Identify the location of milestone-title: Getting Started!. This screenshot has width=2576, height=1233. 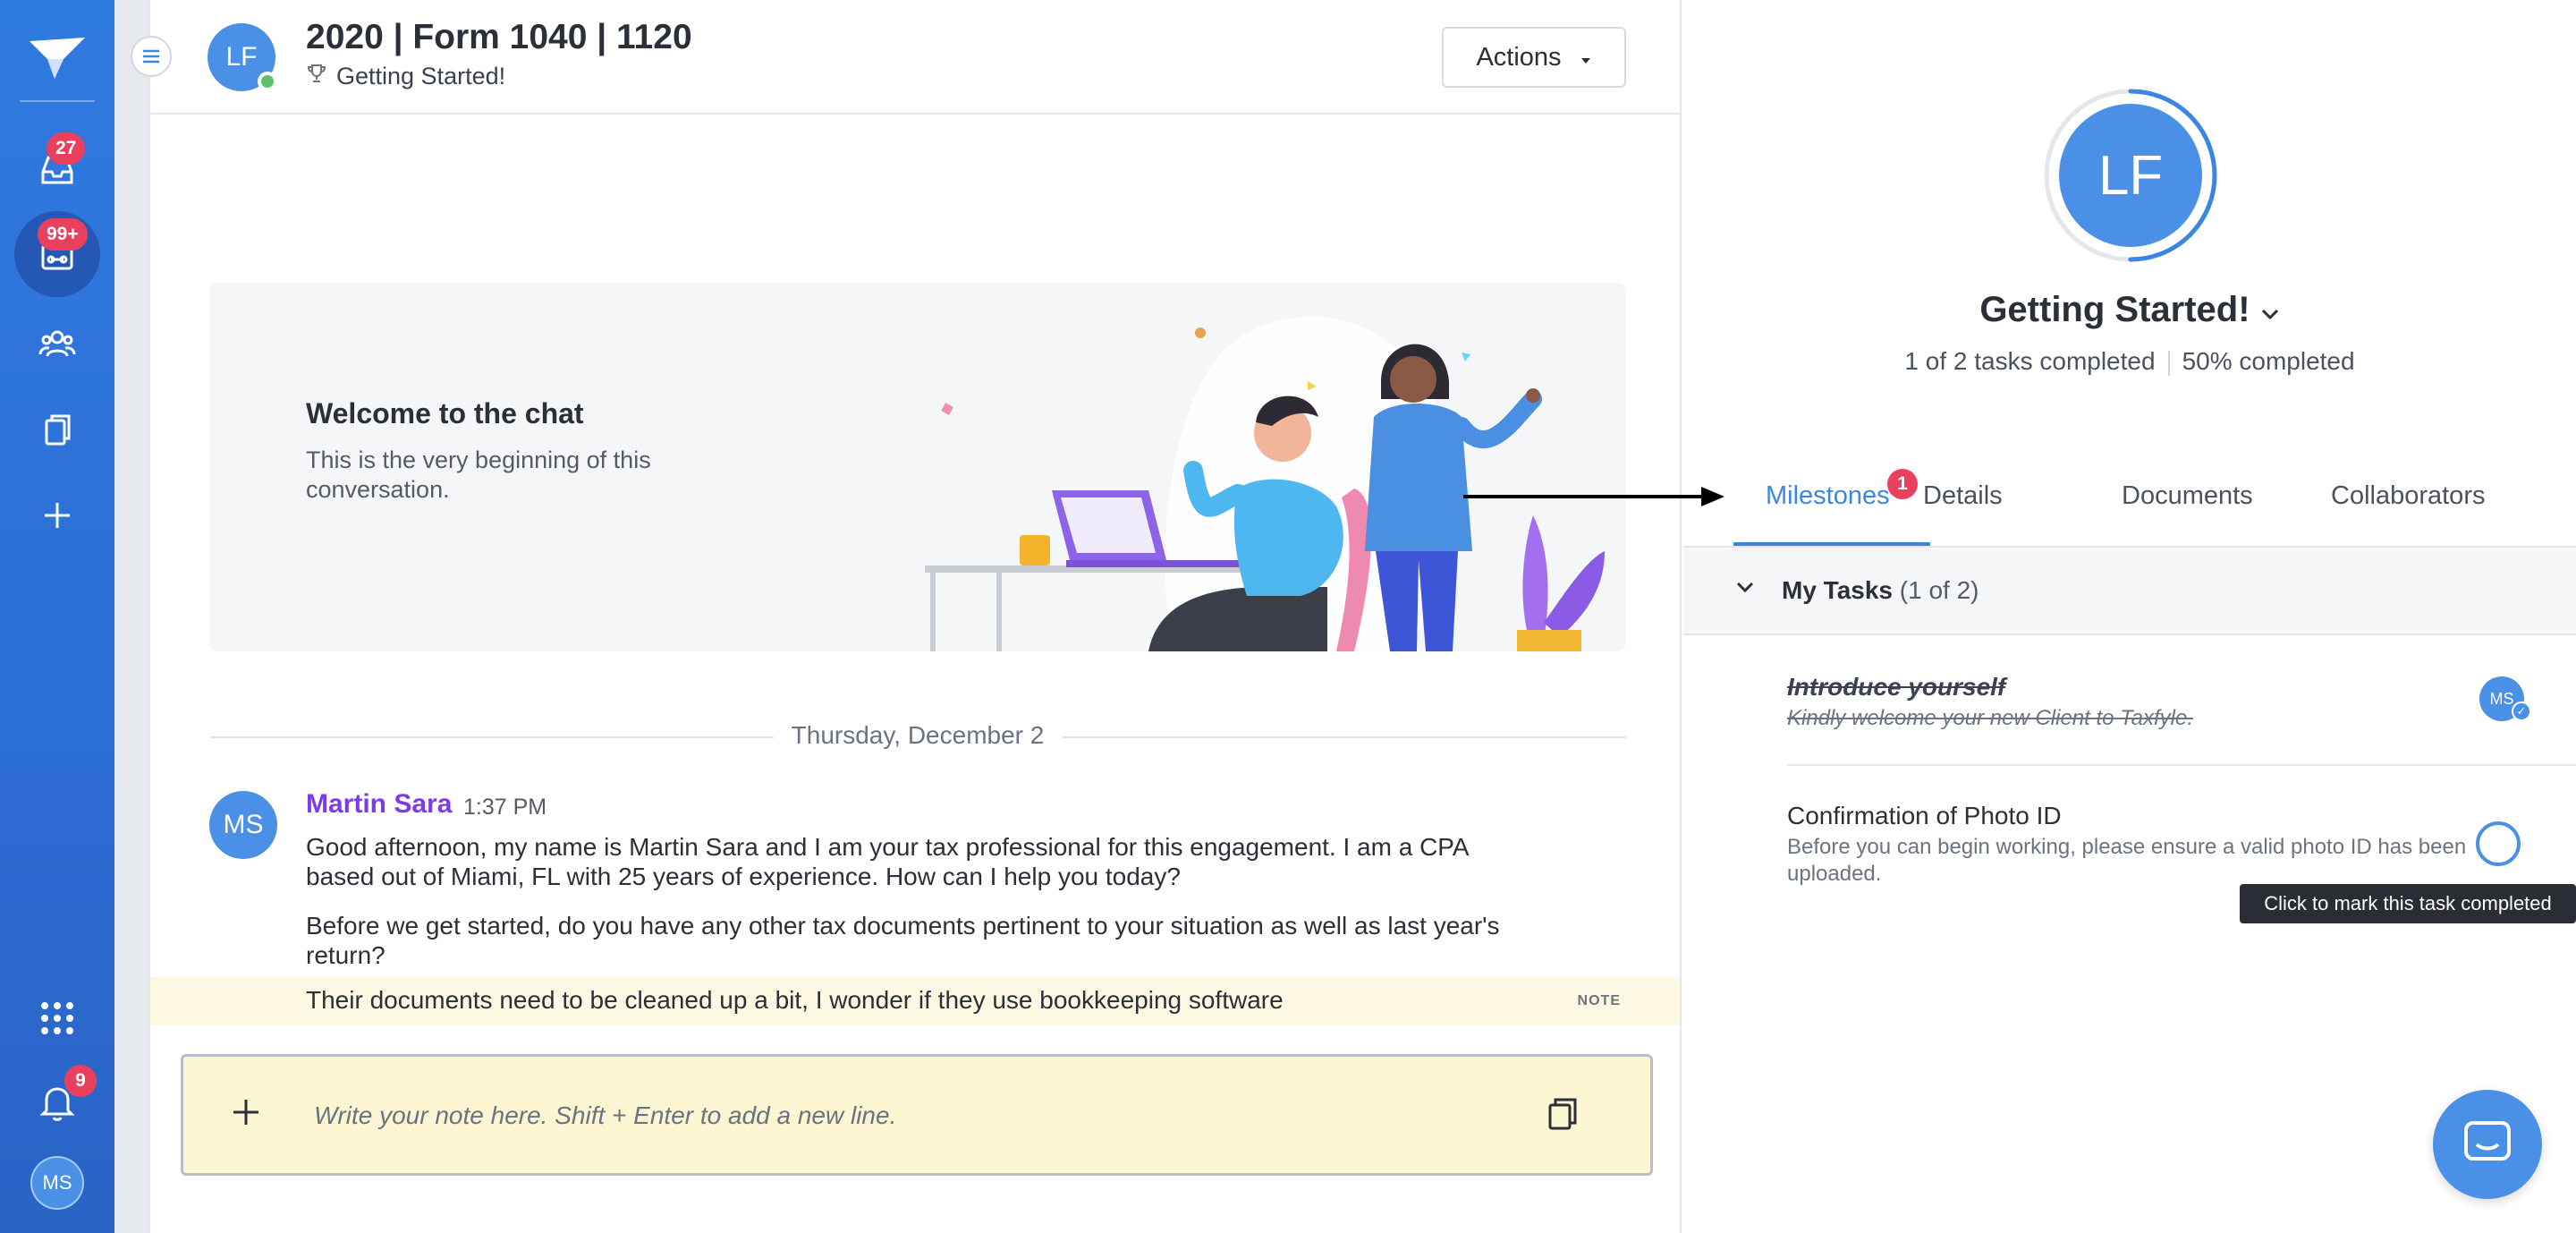
(2129, 310).